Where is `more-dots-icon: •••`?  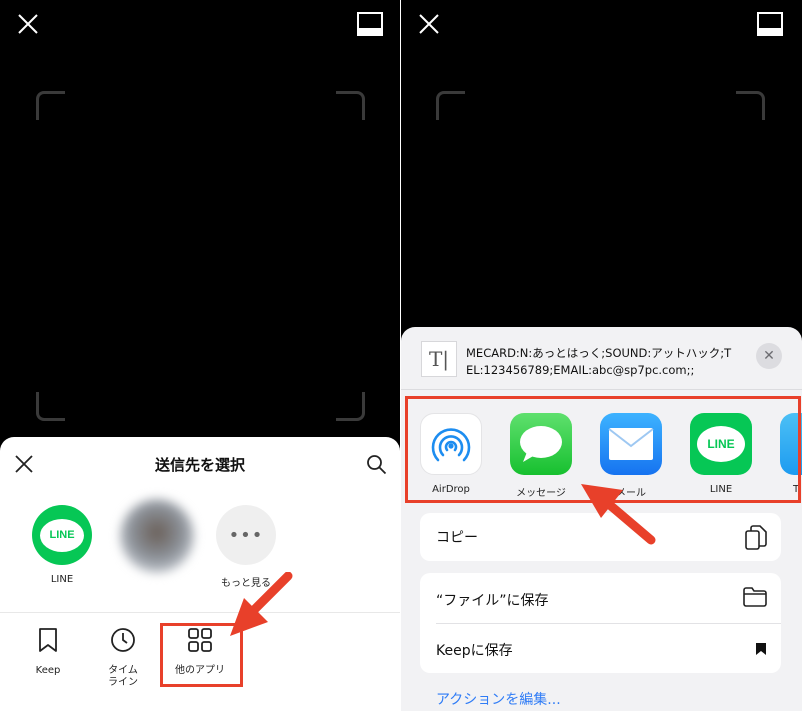 more-dots-icon: ••• is located at coordinates (246, 535).